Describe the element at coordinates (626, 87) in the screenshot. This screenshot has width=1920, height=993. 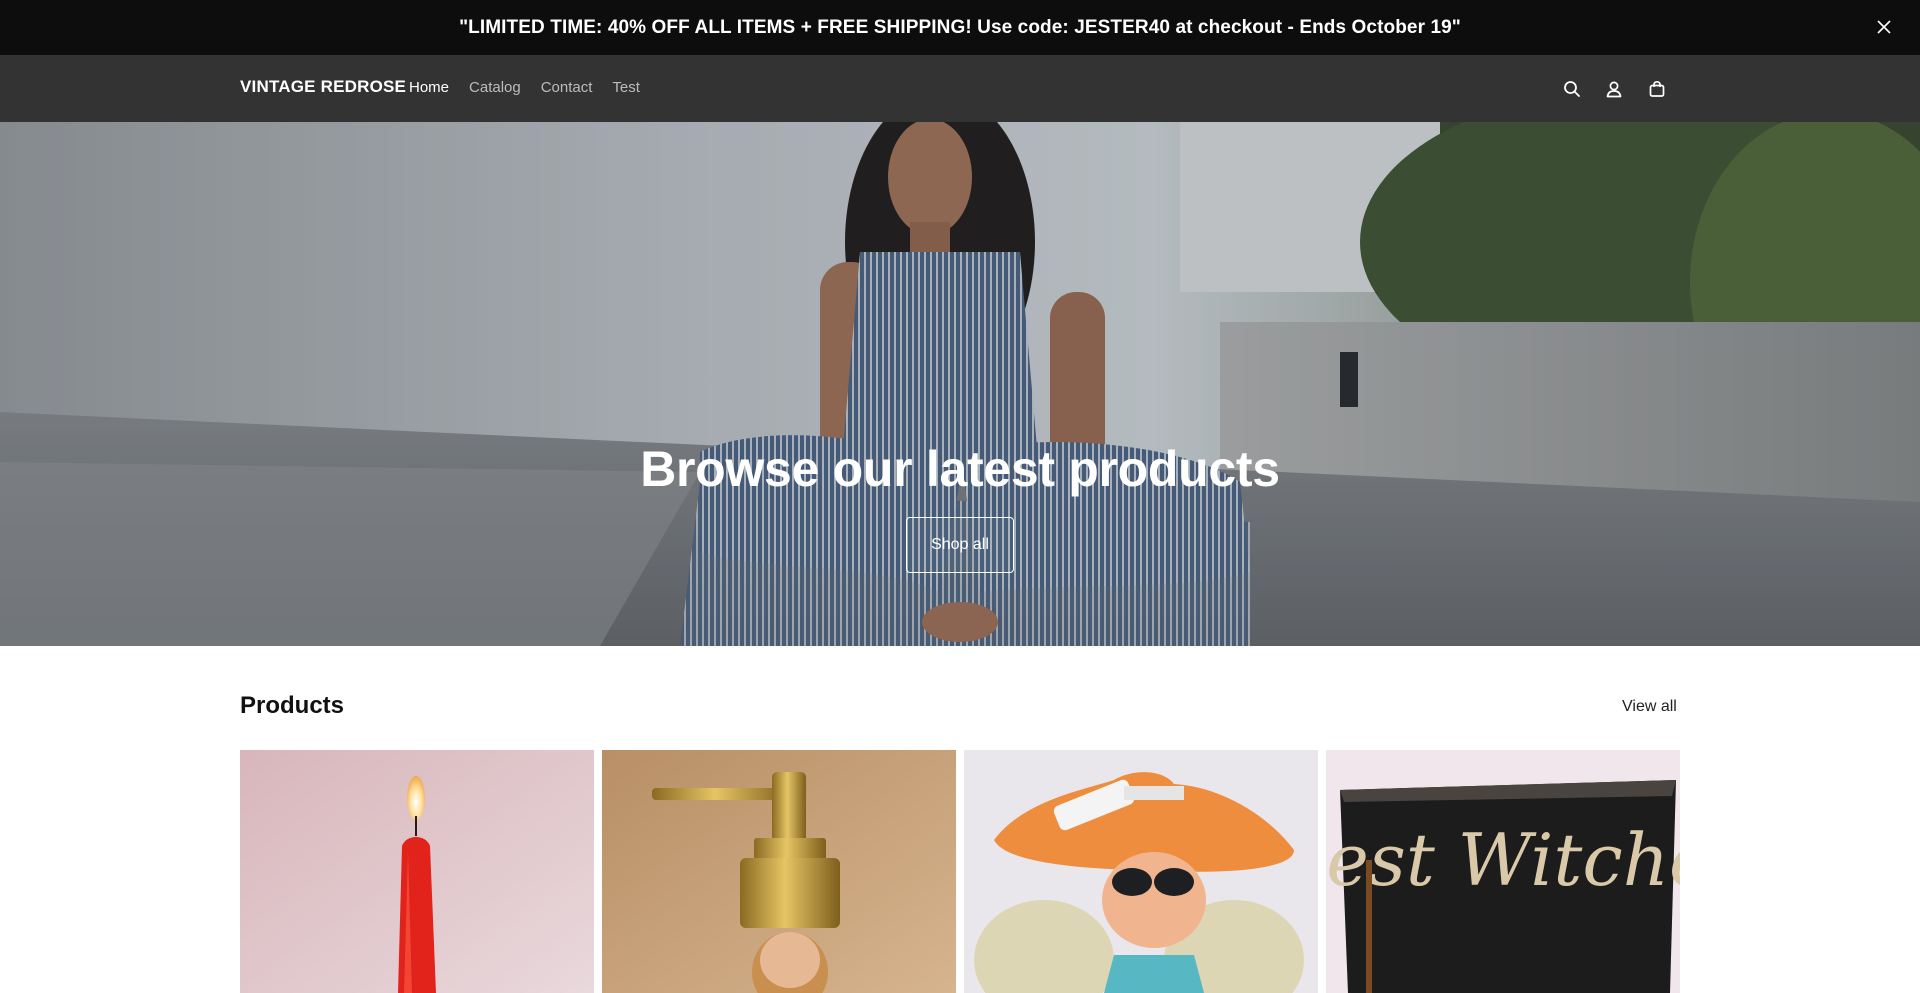
I see `nav-item-test: Test` at that location.